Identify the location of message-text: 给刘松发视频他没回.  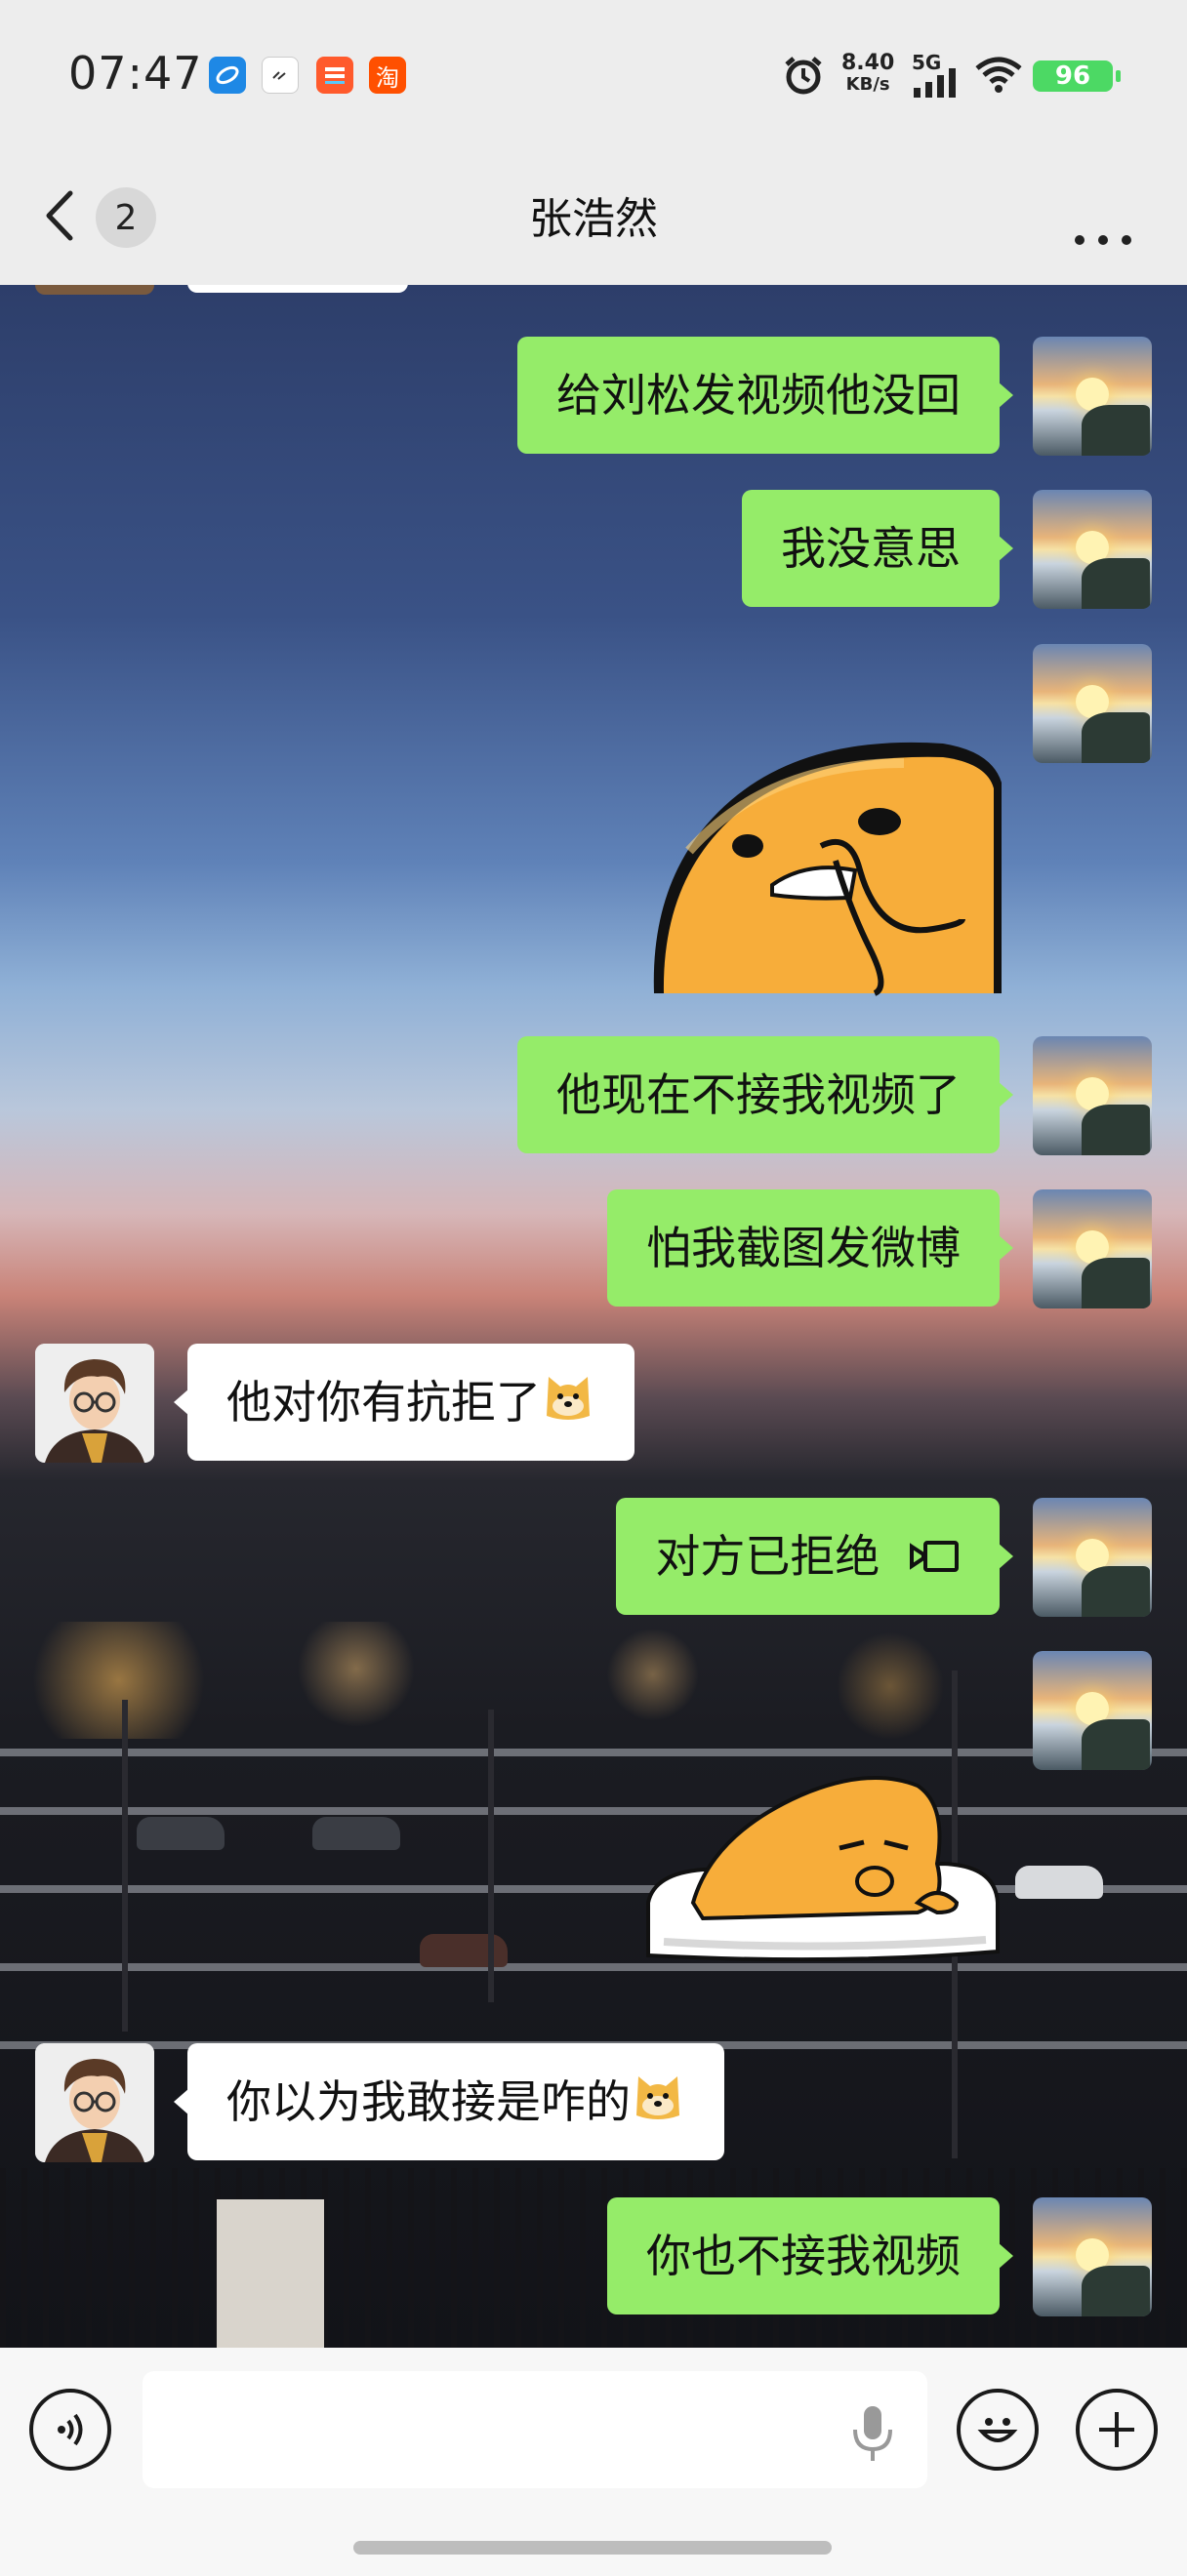
(758, 395).